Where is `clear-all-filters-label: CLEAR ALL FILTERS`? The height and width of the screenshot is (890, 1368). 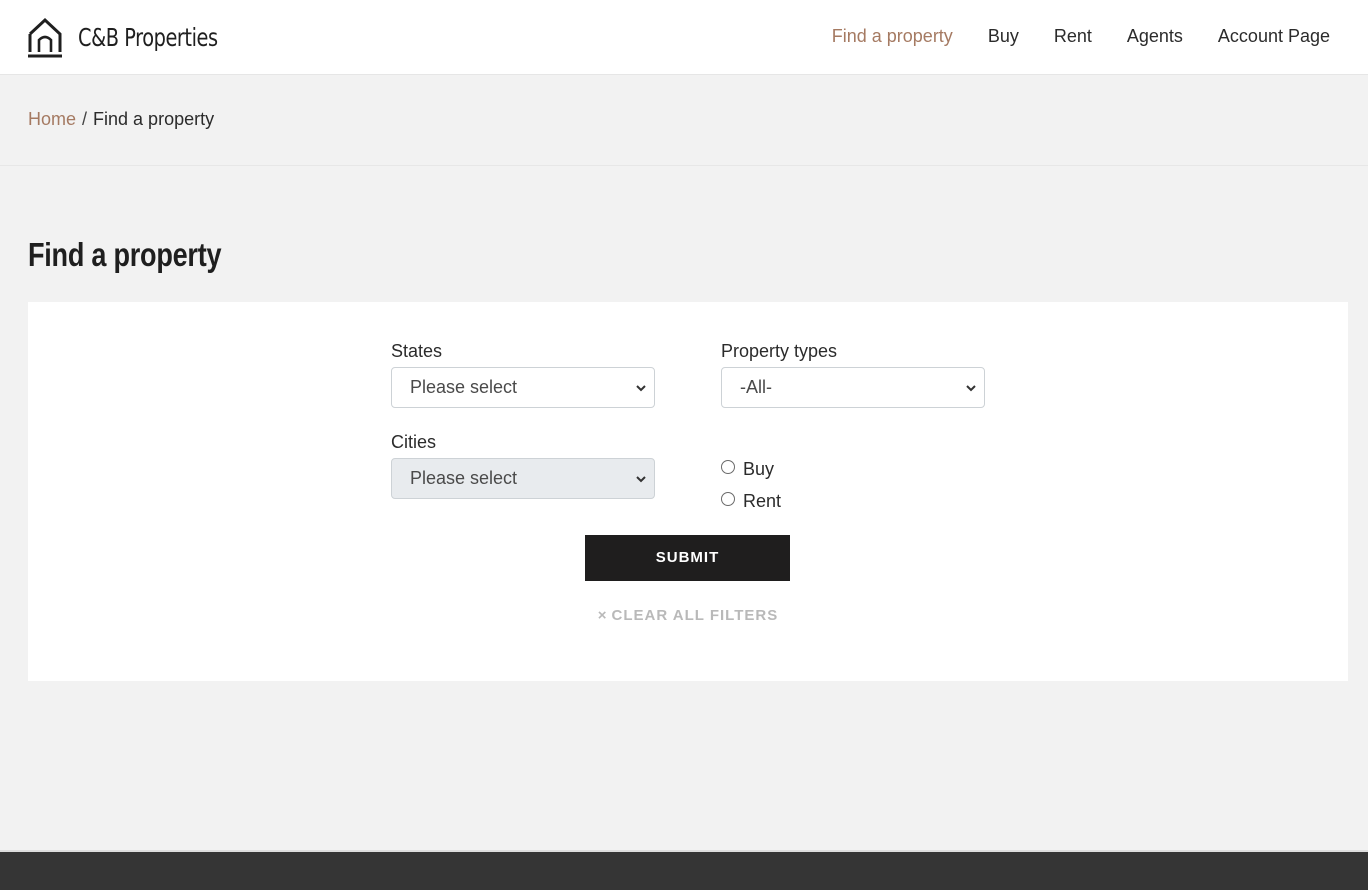 clear-all-filters-label: CLEAR ALL FILTERS is located at coordinates (695, 615).